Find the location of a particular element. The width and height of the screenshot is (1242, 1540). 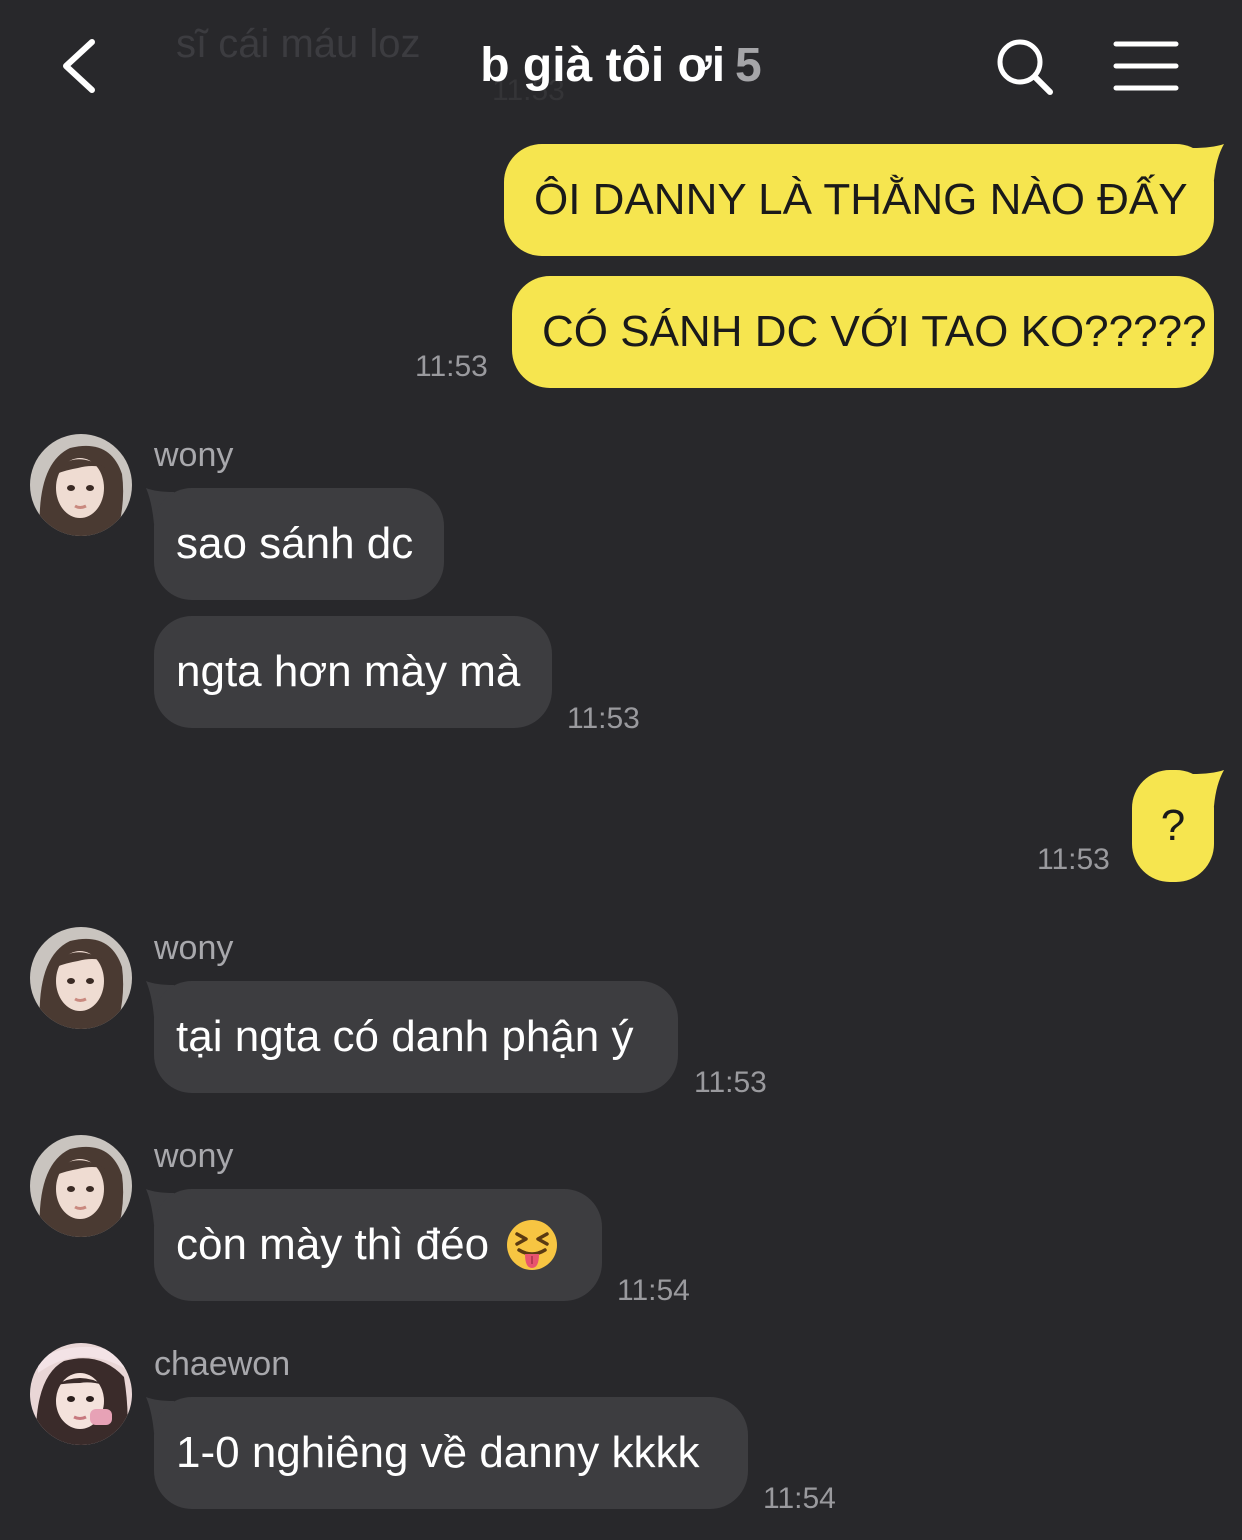

message-bubble: 1-0 nghiêng về danny kkkk is located at coordinates (451, 1453).